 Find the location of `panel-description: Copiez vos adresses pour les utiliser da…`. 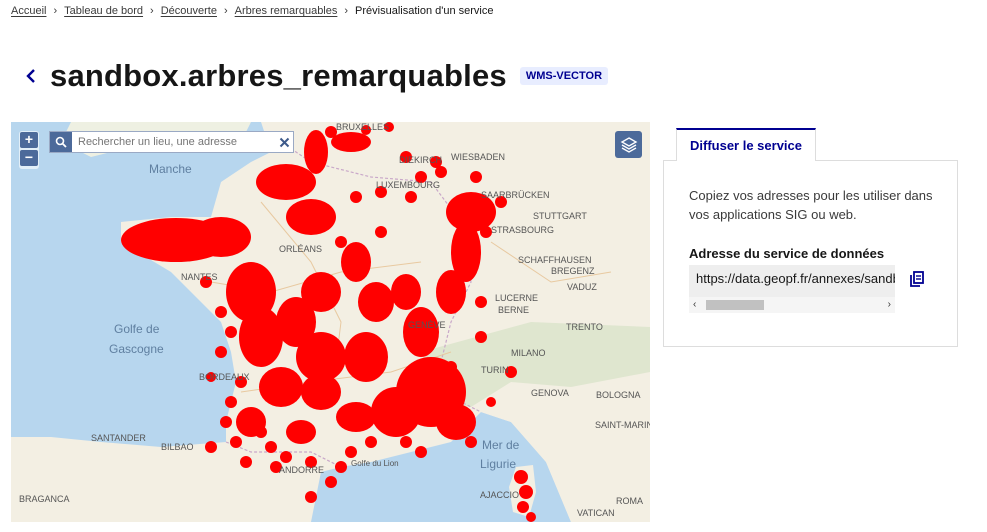

panel-description: Copiez vos adresses pour les utiliser da… is located at coordinates (811, 205).